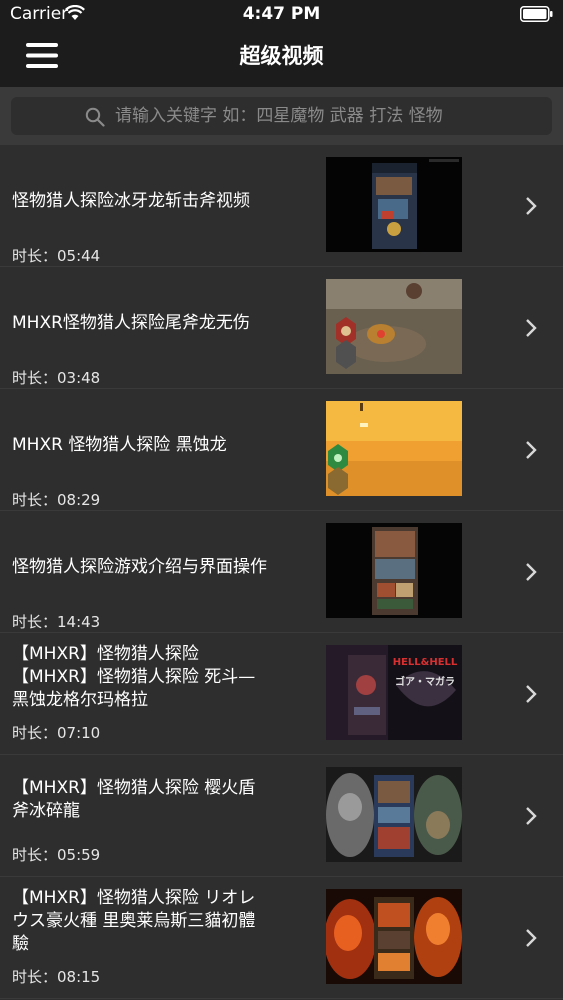  Describe the element at coordinates (134, 799) in the screenshot. I see `video-title: 【MHXR】怪物猎人探险 樱火盾 斧冰碎龍` at that location.